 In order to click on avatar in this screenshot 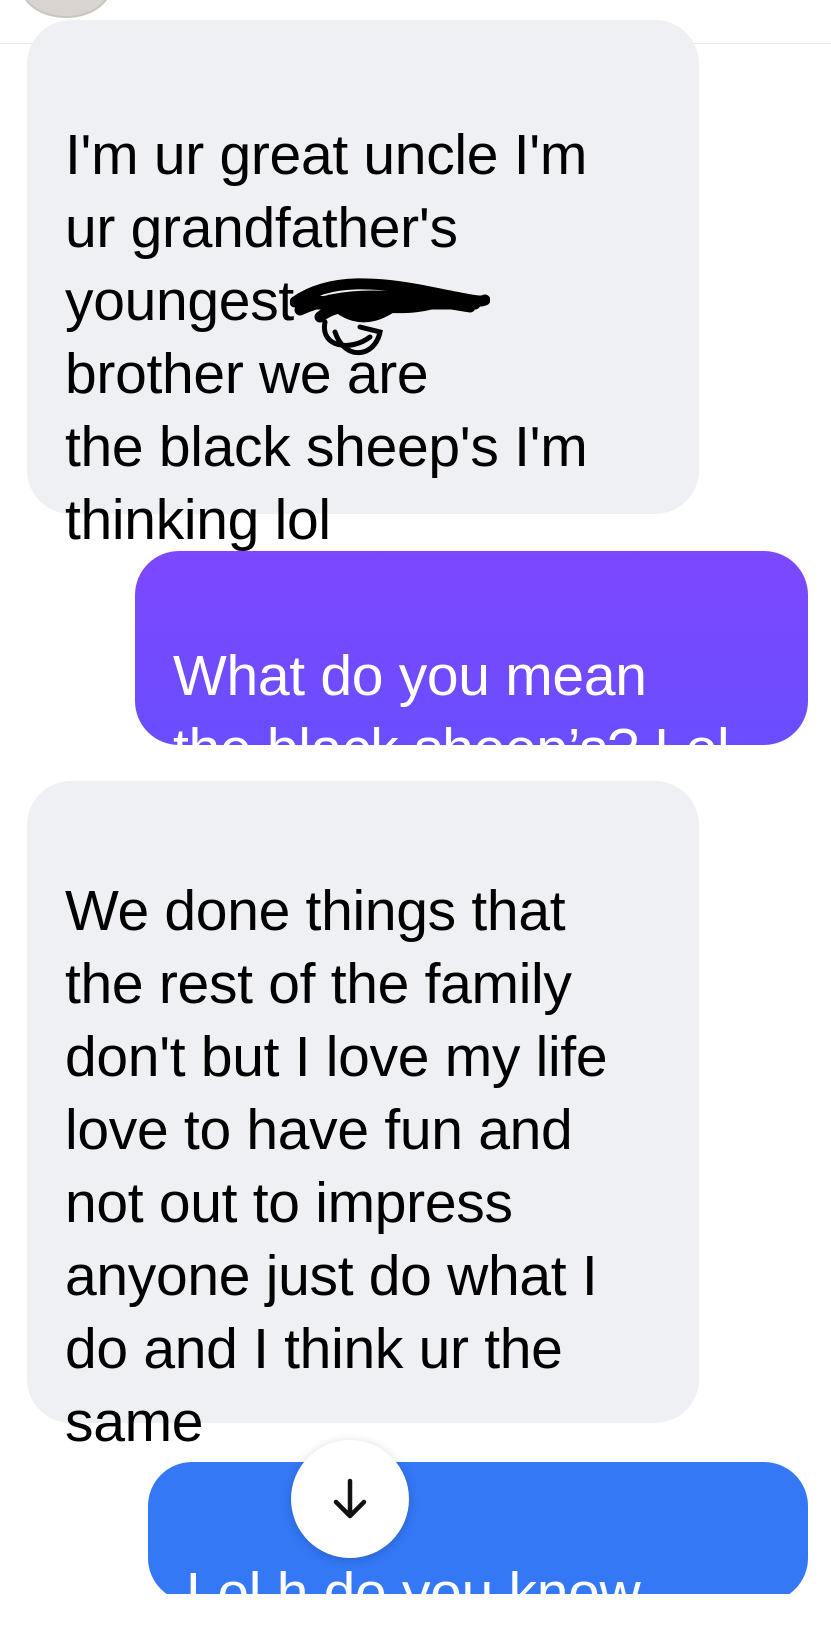, I will do `click(66, 9)`.